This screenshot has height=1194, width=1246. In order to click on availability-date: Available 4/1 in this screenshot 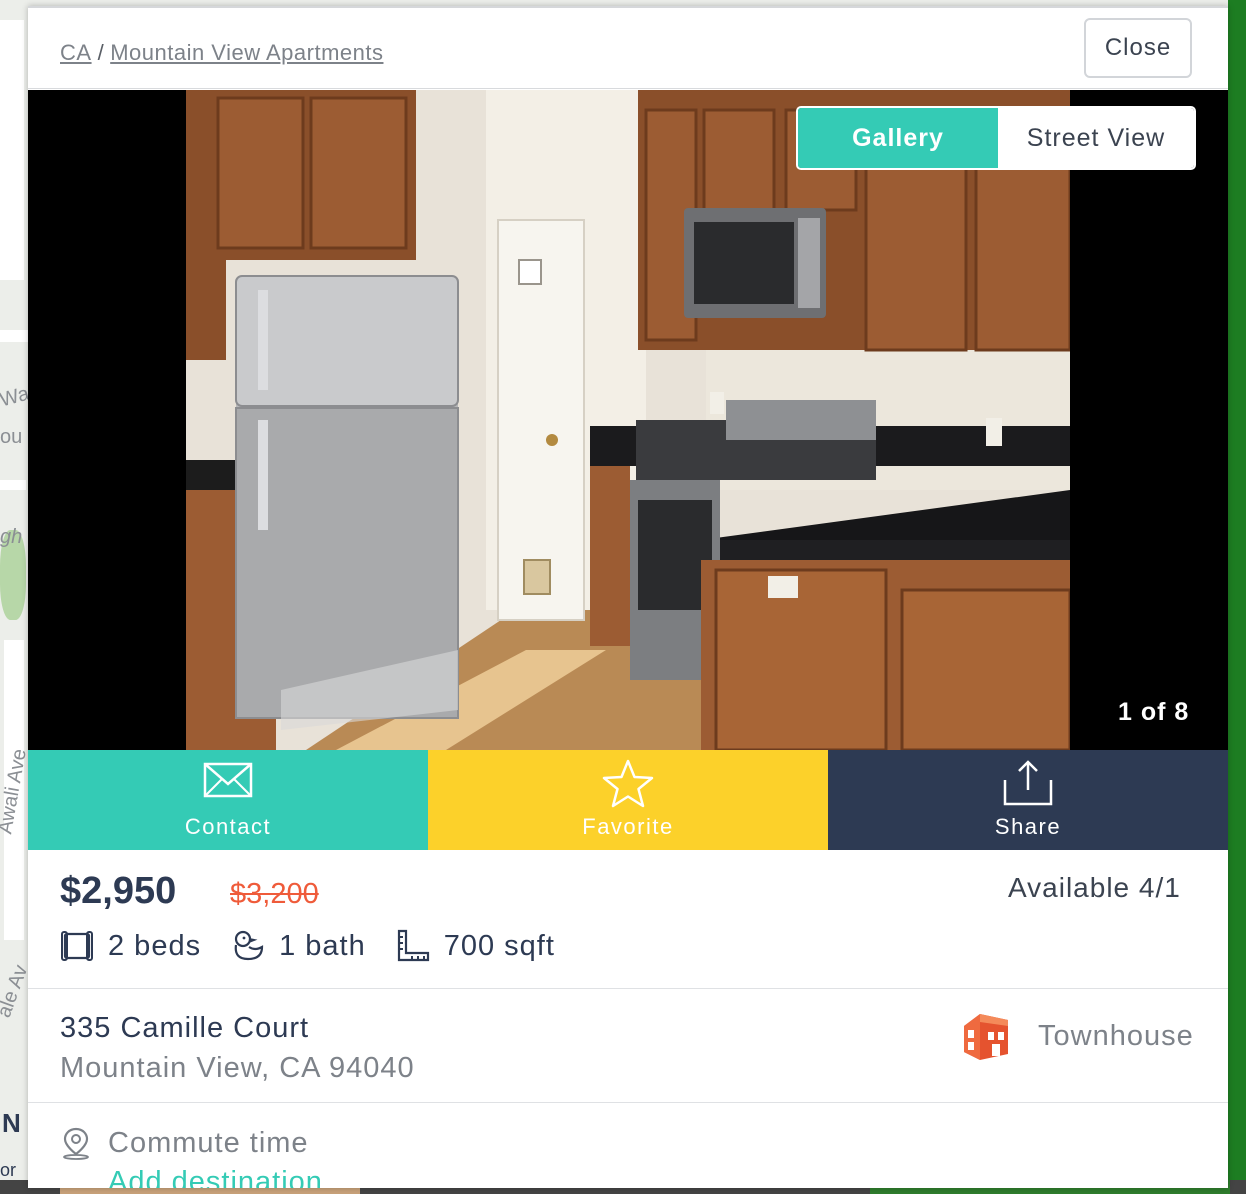, I will do `click(1094, 887)`.